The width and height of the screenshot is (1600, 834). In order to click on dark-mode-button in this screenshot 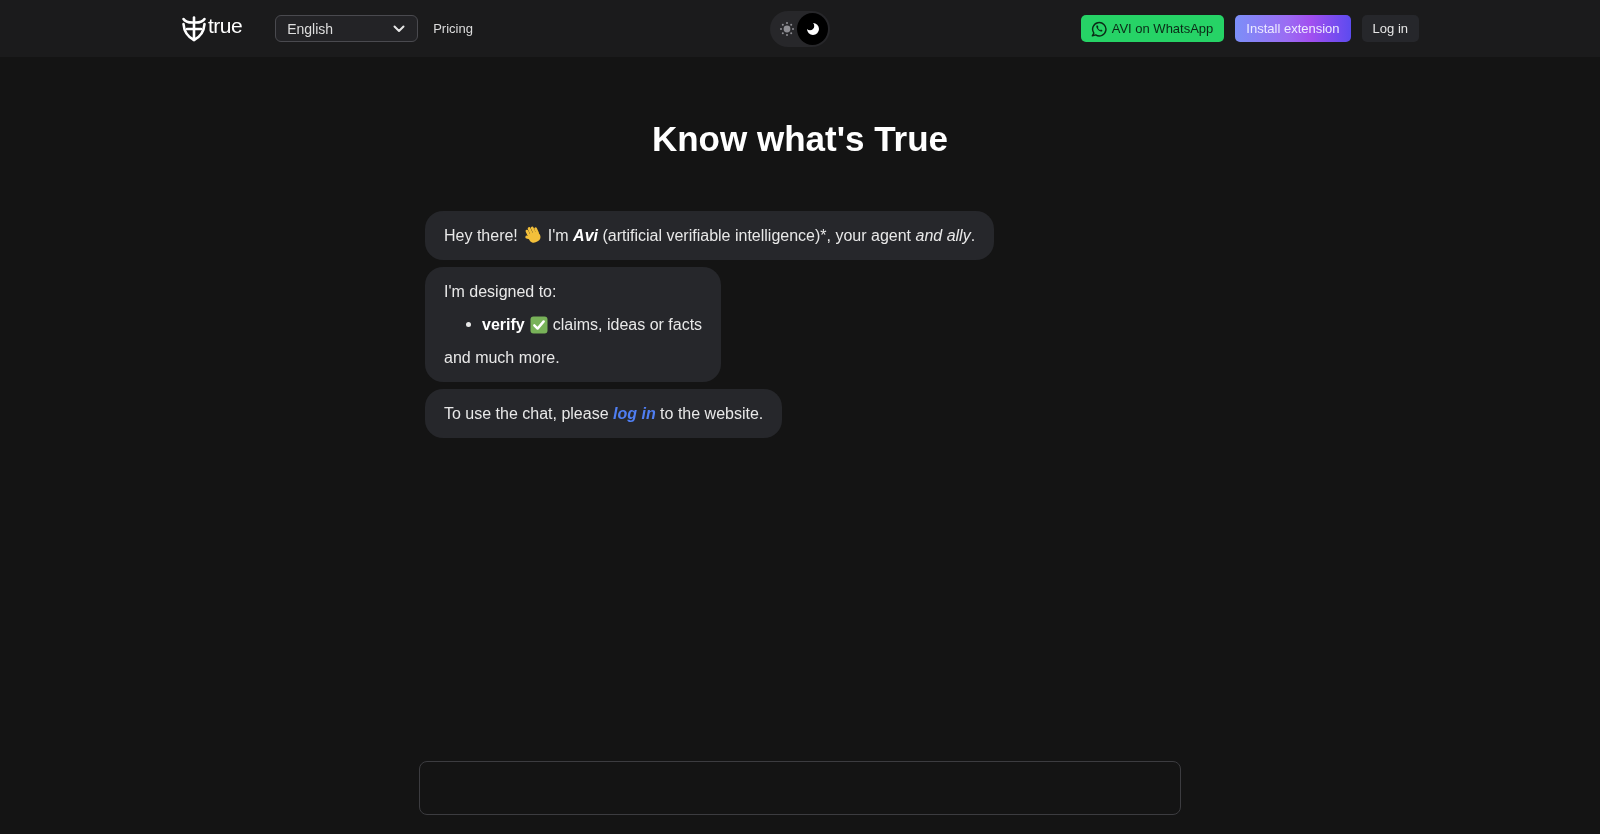, I will do `click(812, 28)`.